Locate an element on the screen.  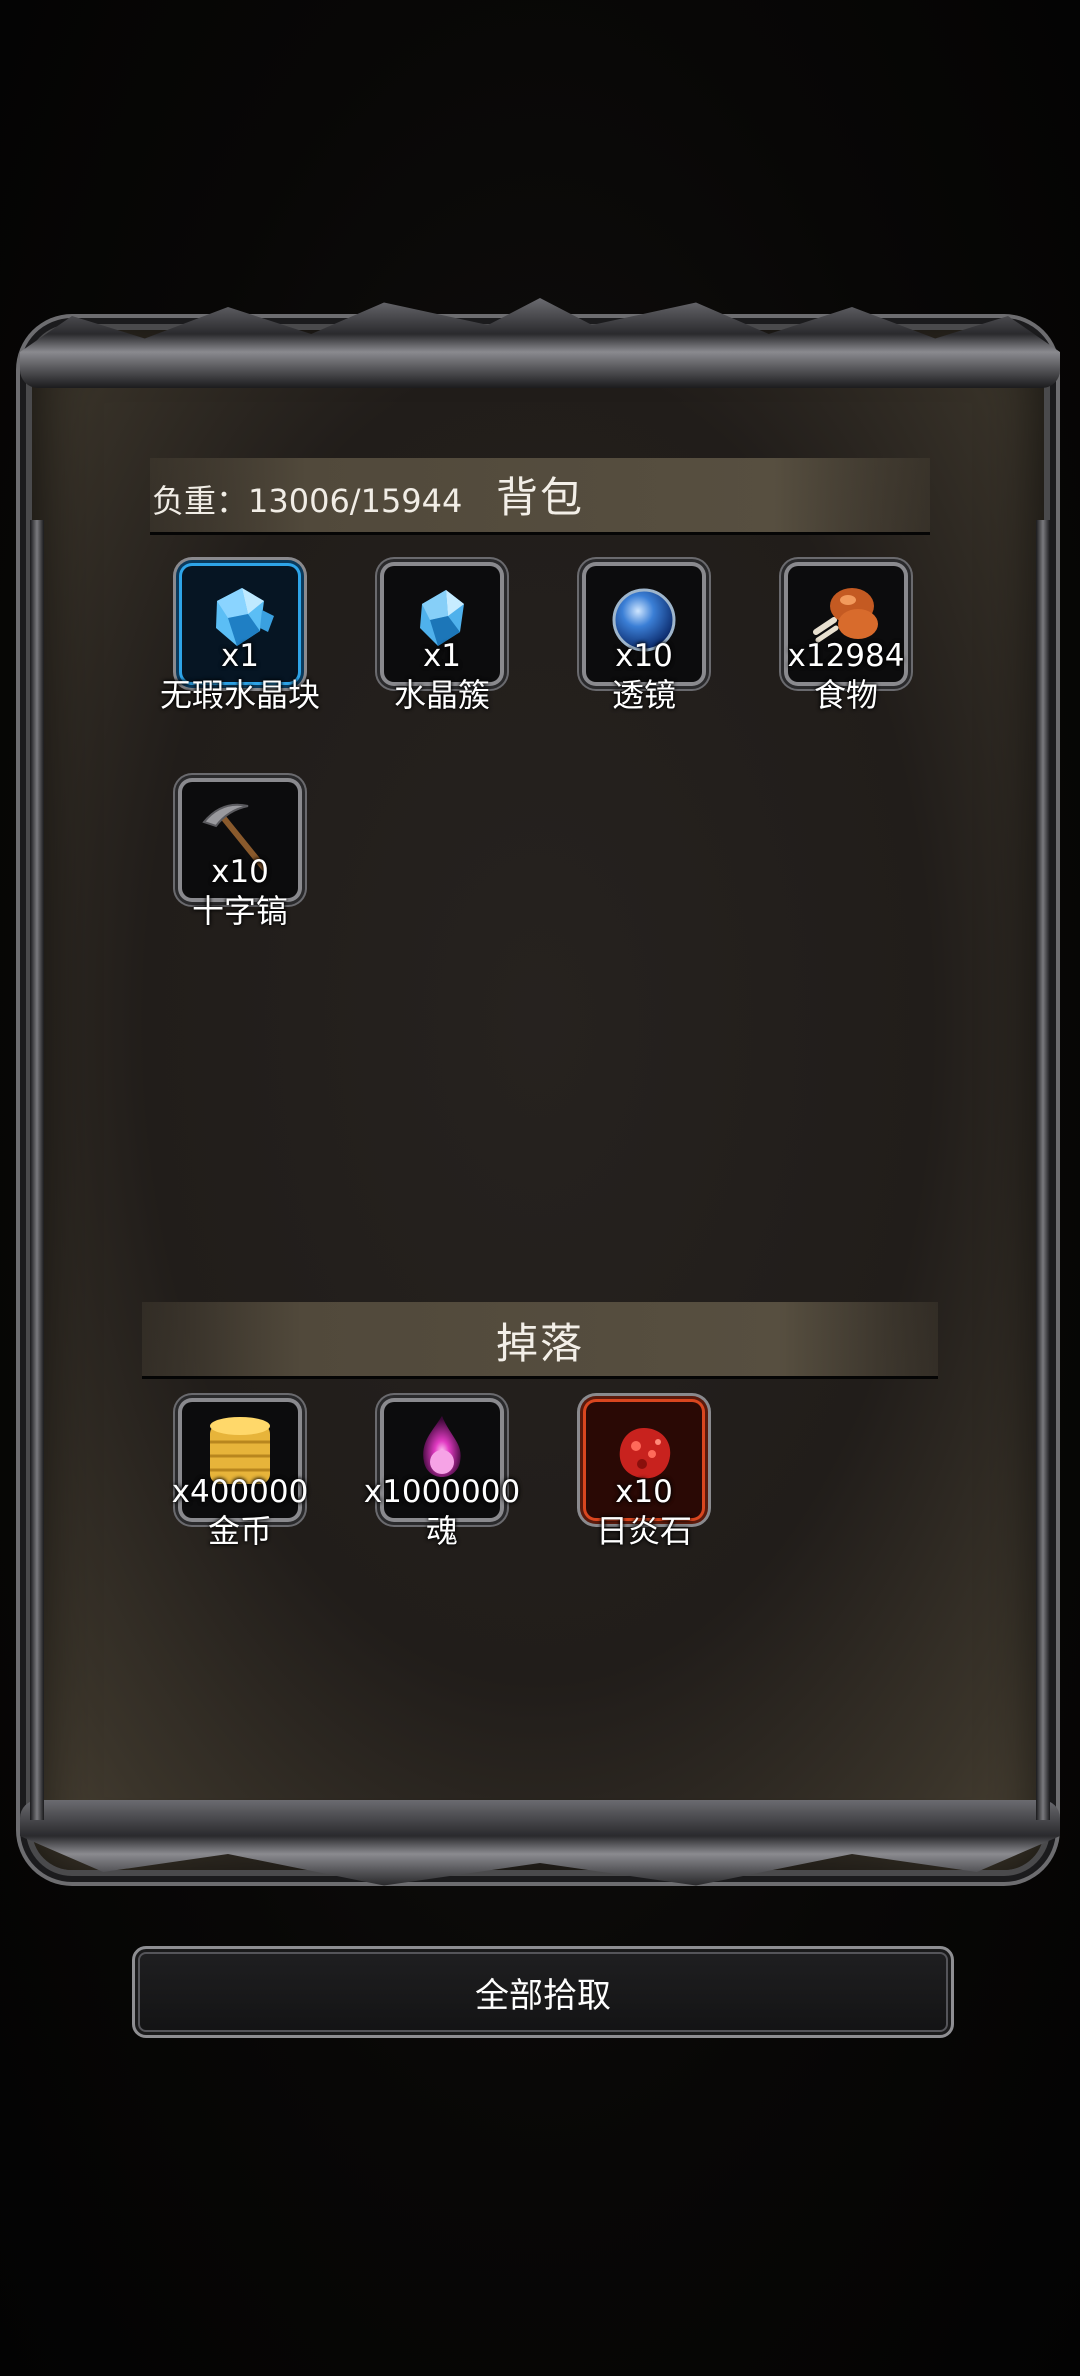
bag-item-lens: x10 透镜 is located at coordinates (636, 641).